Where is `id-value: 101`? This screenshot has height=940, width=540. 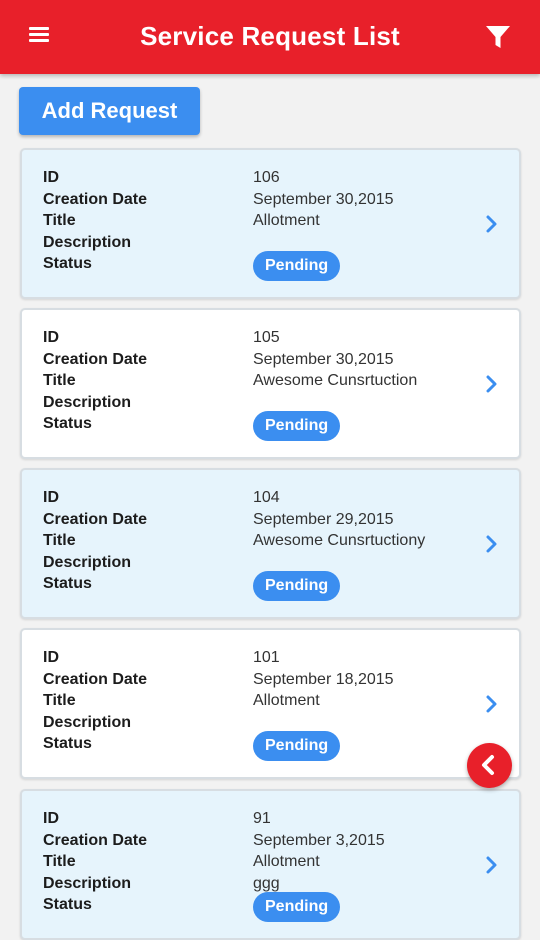 id-value: 101 is located at coordinates (266, 657).